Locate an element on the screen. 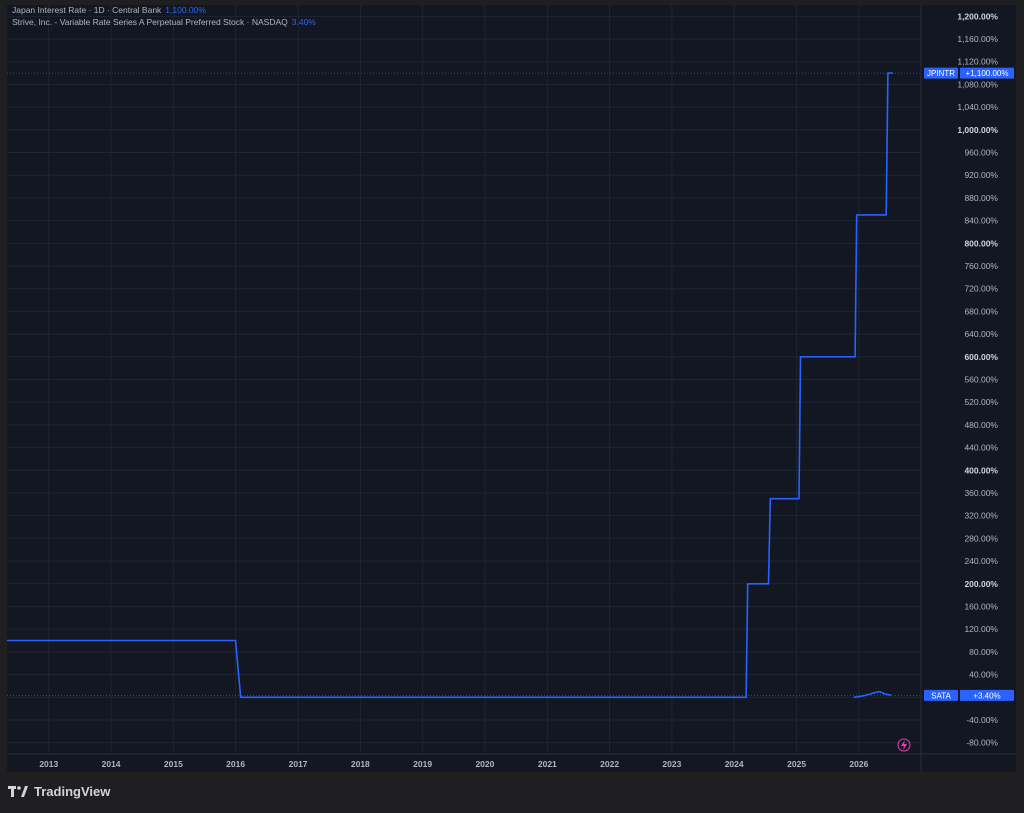 This screenshot has width=1024, height=813. x-tick-label: 2016 is located at coordinates (235, 764).